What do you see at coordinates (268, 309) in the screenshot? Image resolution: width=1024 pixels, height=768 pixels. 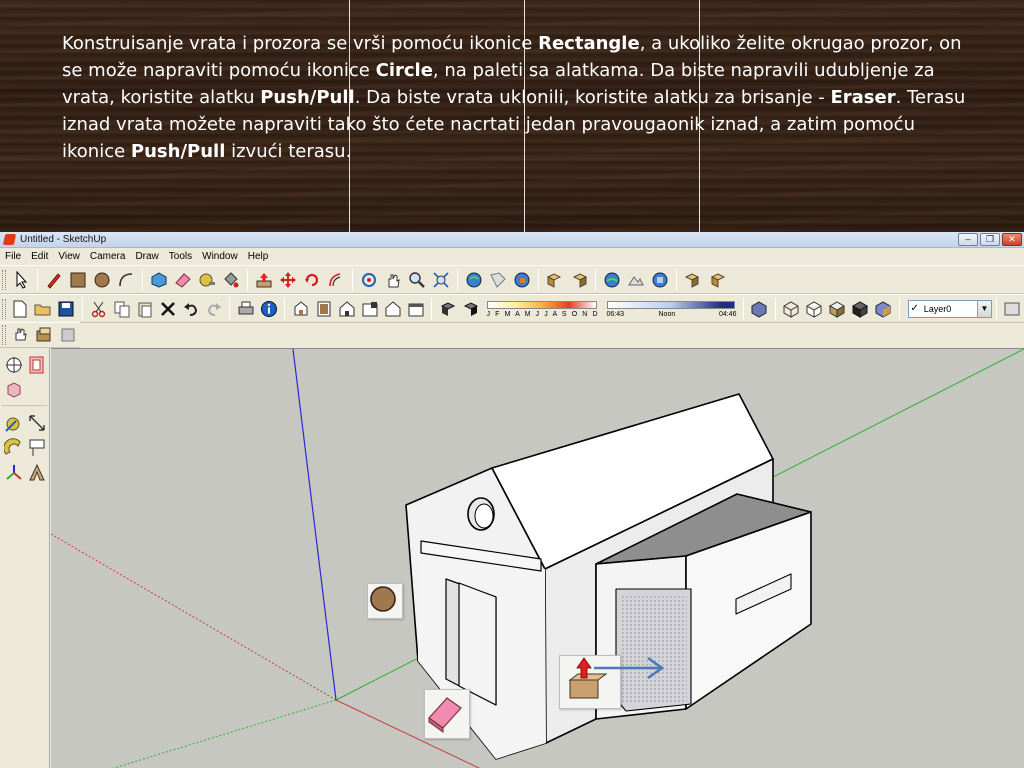 I see `model-info-icon` at bounding box center [268, 309].